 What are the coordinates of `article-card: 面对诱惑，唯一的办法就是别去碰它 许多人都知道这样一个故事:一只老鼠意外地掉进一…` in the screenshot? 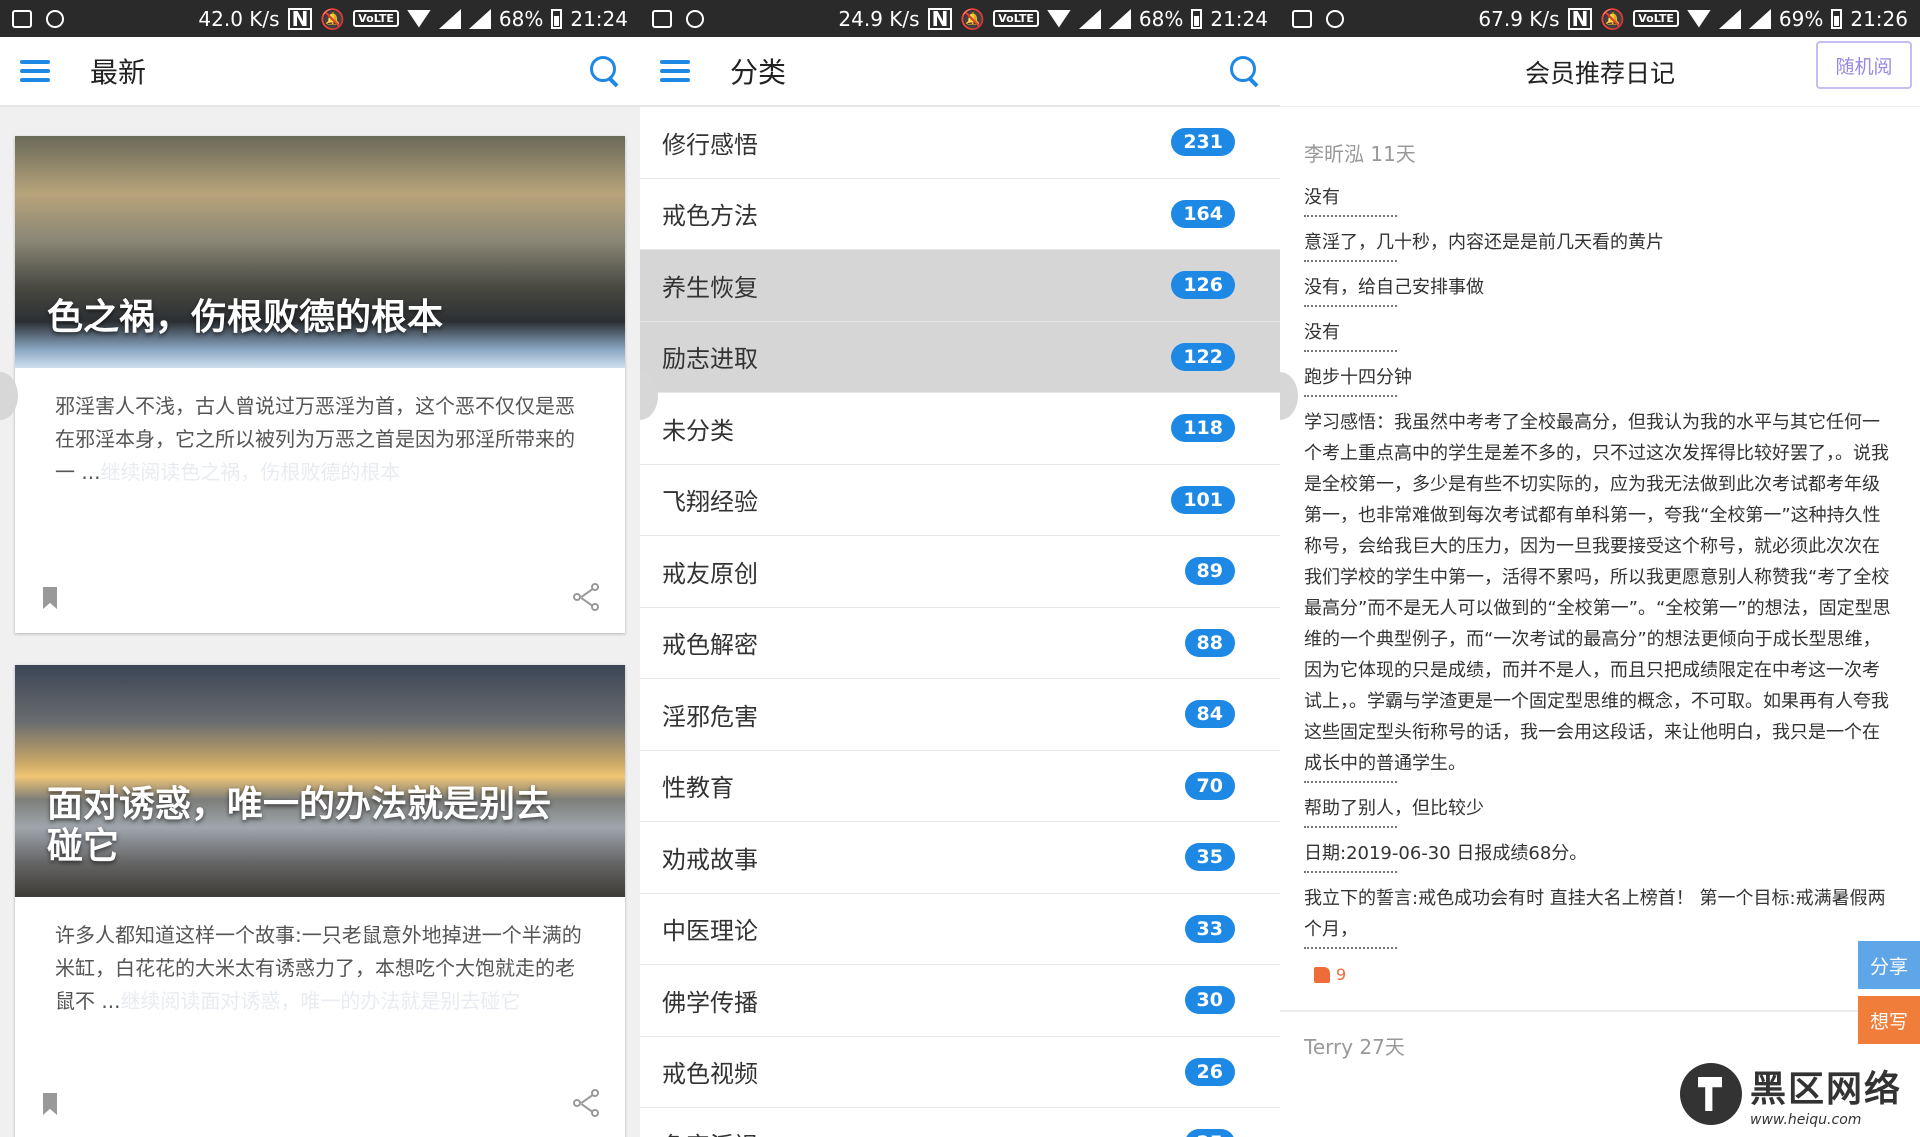 It's located at (320, 901).